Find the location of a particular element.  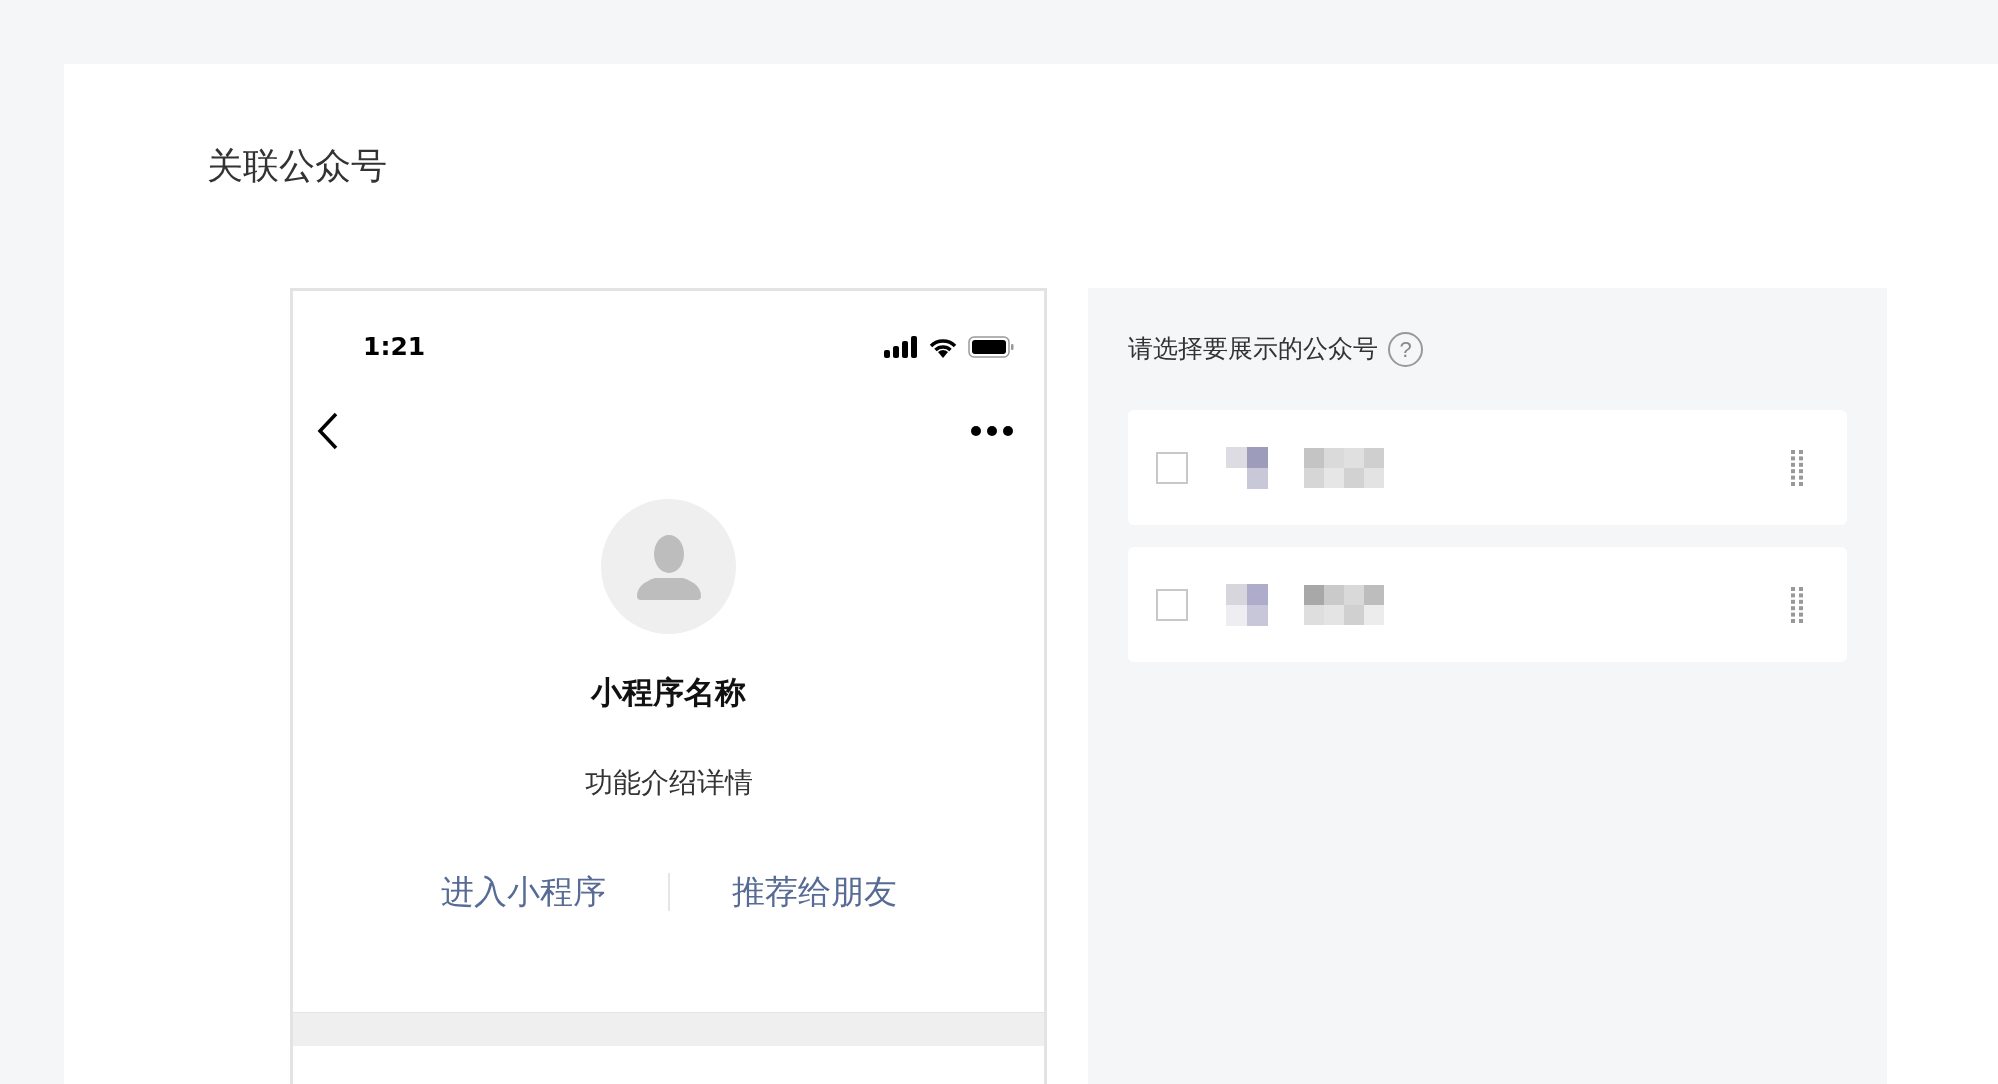

battery-icon is located at coordinates (991, 347).